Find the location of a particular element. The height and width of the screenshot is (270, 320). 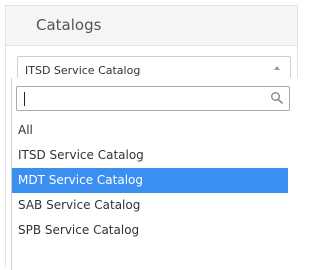

option-itsd-service-catalog: ITSD Service Catalog is located at coordinates (150, 155).